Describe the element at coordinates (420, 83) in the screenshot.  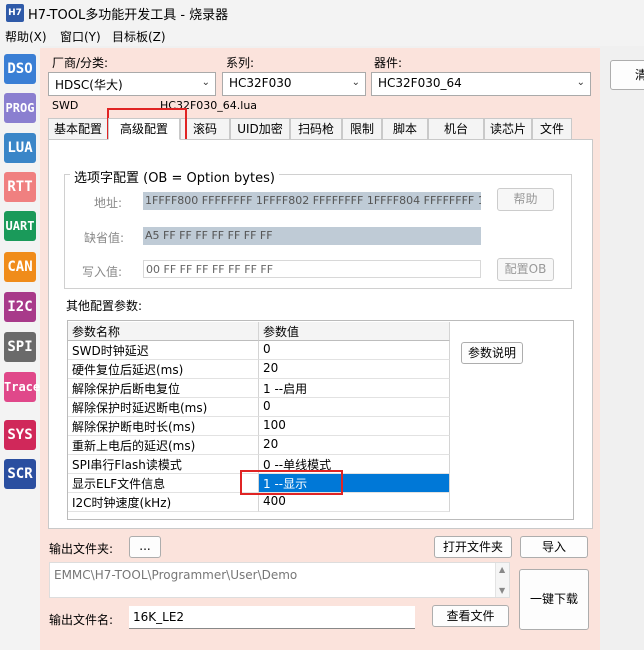
I see `device-value: HC32F030_64` at that location.